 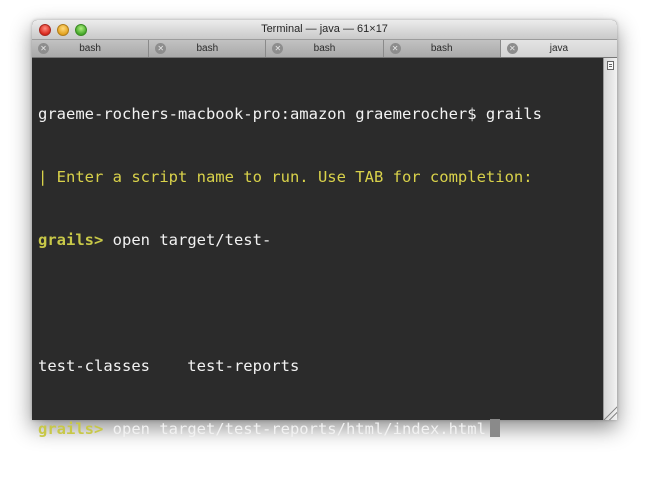 I want to click on title-bar: Terminal — java — 61×17, so click(x=324, y=30).